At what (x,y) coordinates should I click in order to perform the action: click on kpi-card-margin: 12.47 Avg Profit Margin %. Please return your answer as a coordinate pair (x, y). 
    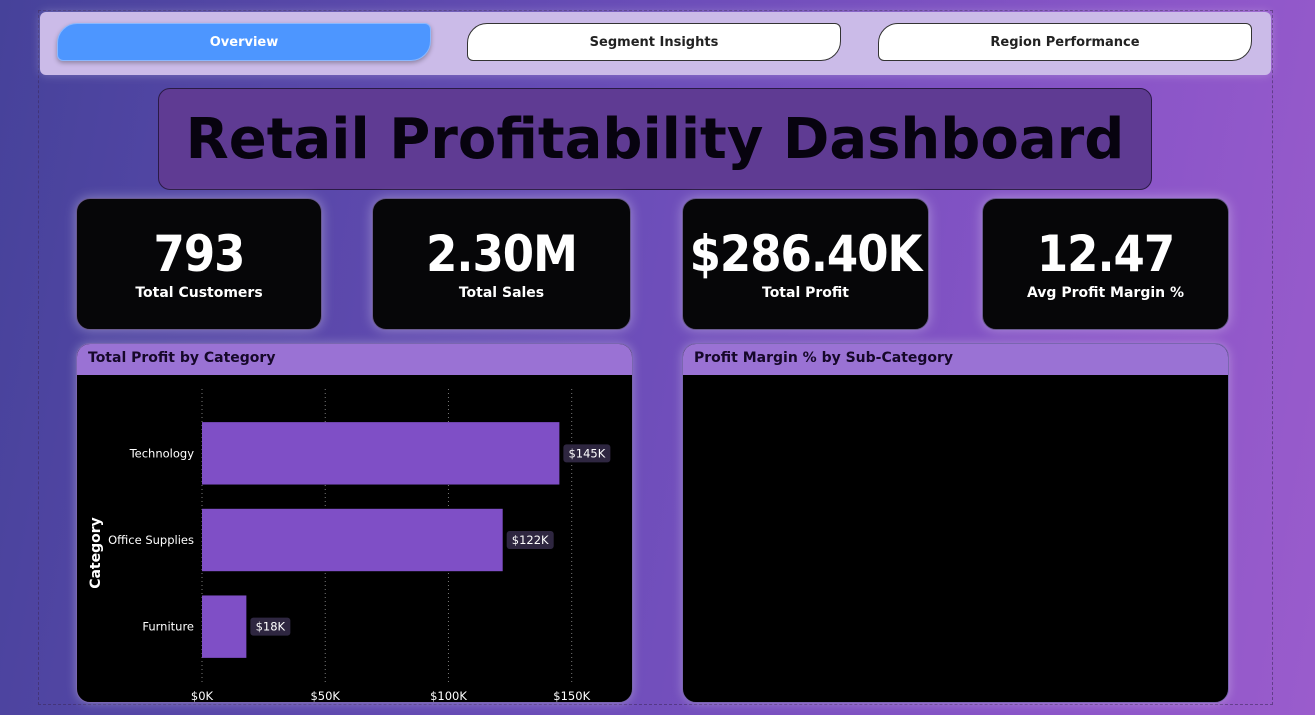
    Looking at the image, I should click on (1105, 264).